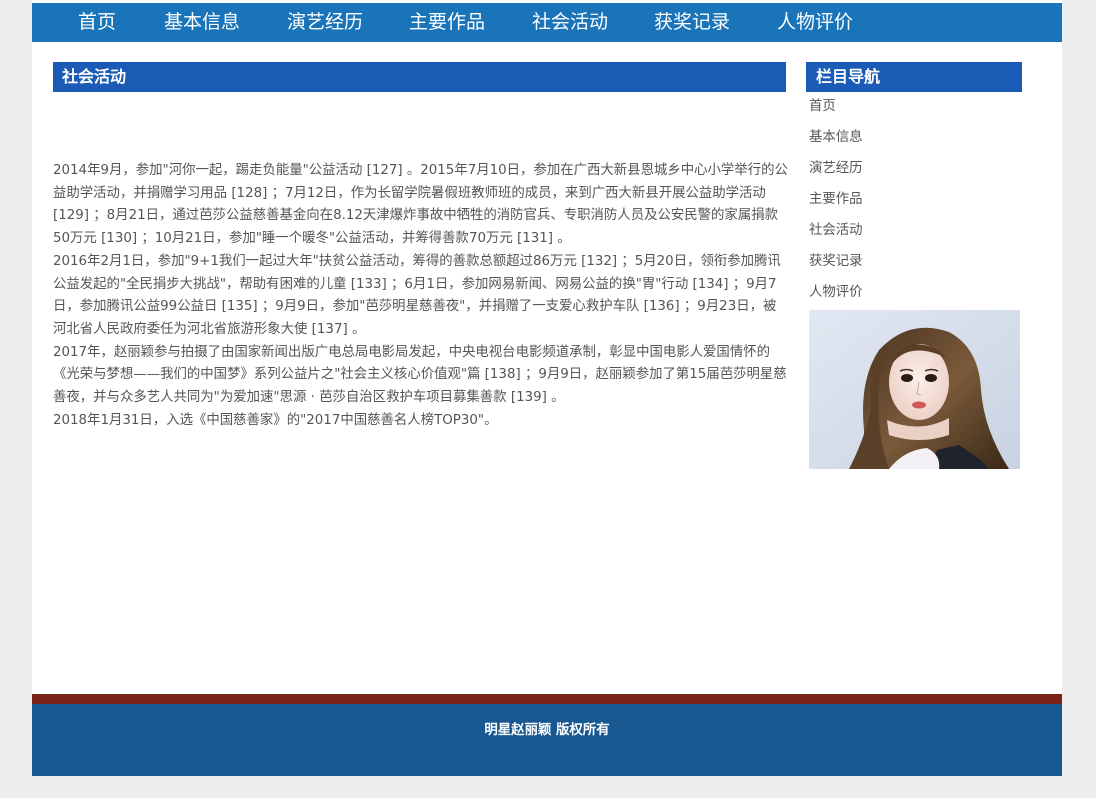 The height and width of the screenshot is (798, 1096). What do you see at coordinates (914, 234) in the screenshot?
I see `sidebar-item-social-activities: 社会活动` at bounding box center [914, 234].